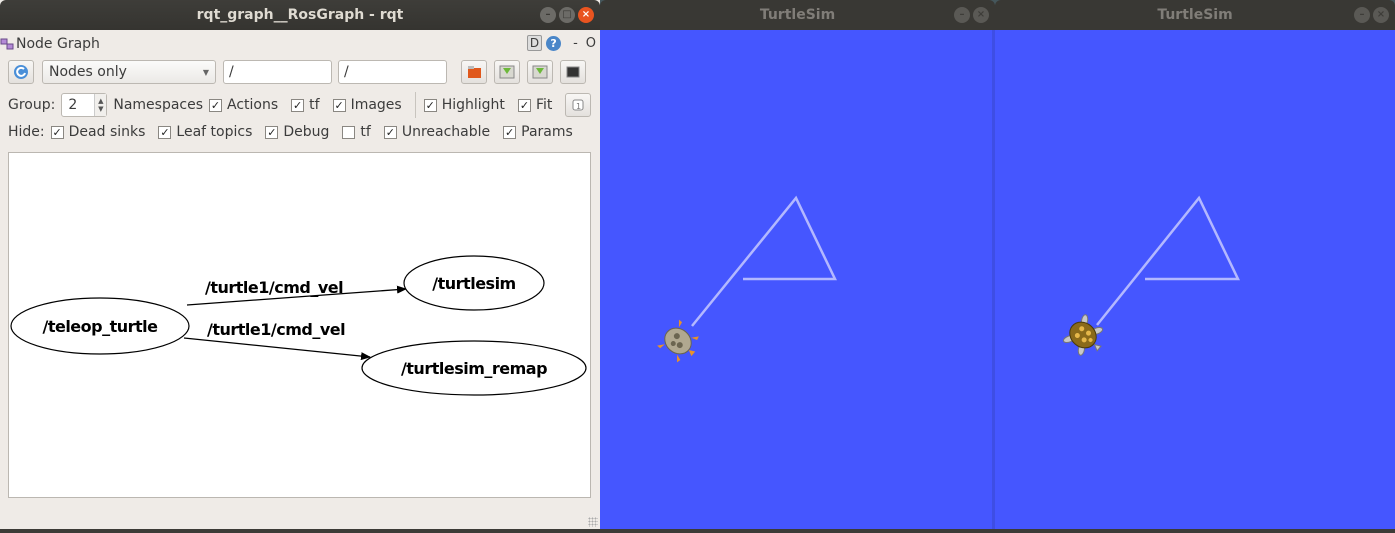 The image size is (1395, 533). I want to click on graph-node: /turtlesim_remap, so click(474, 368).